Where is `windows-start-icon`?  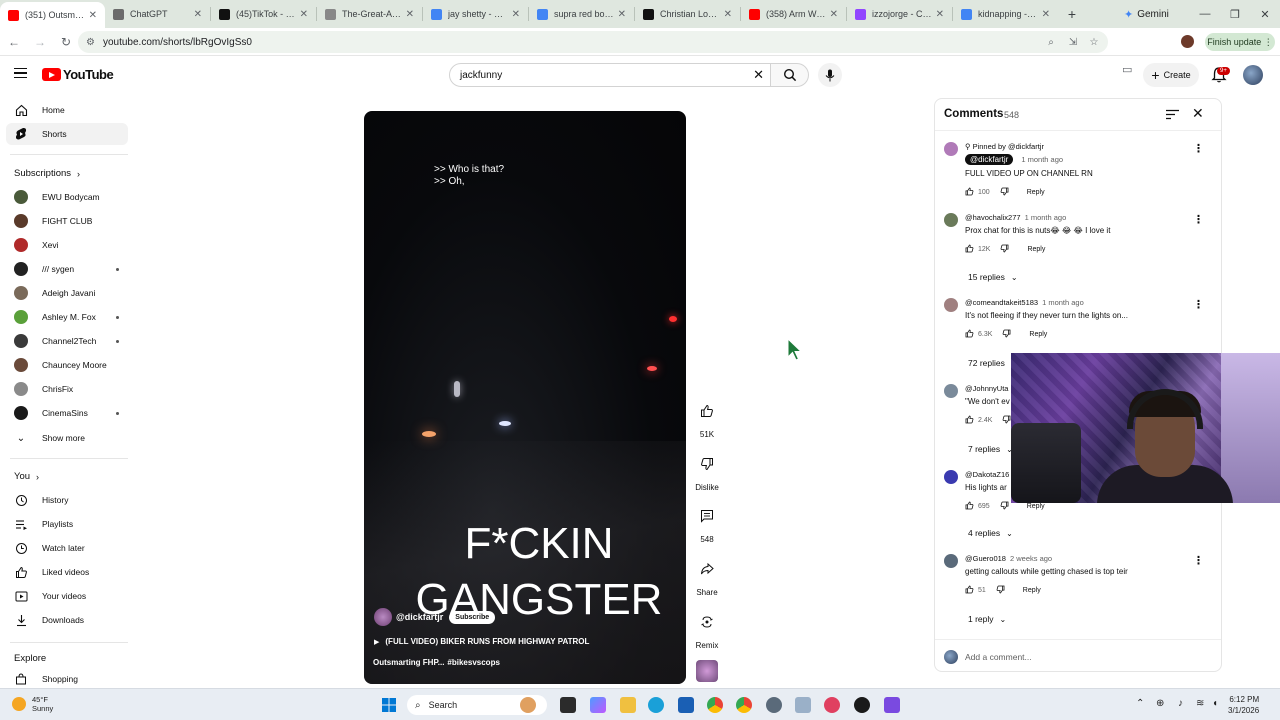 windows-start-icon is located at coordinates (389, 705).